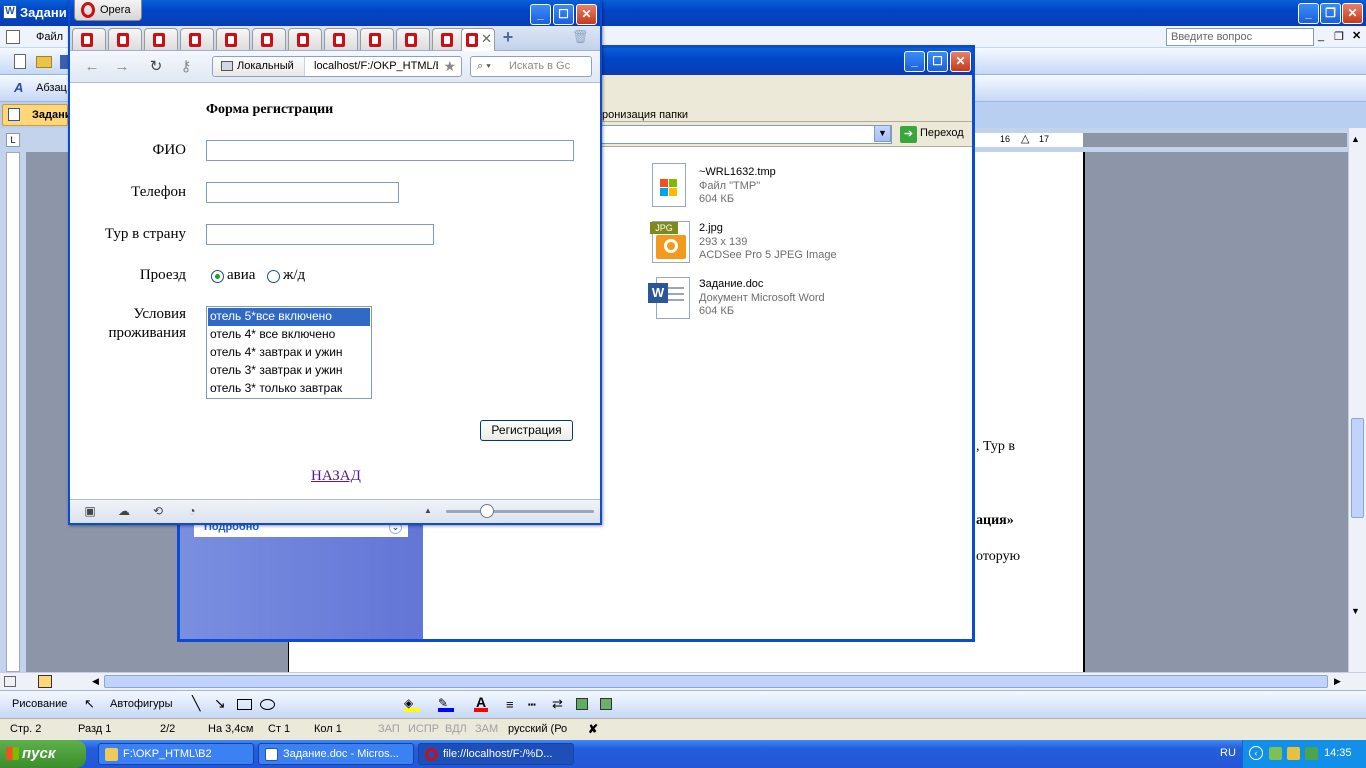  I want to click on bookmark-star-icon: ★, so click(449, 66).